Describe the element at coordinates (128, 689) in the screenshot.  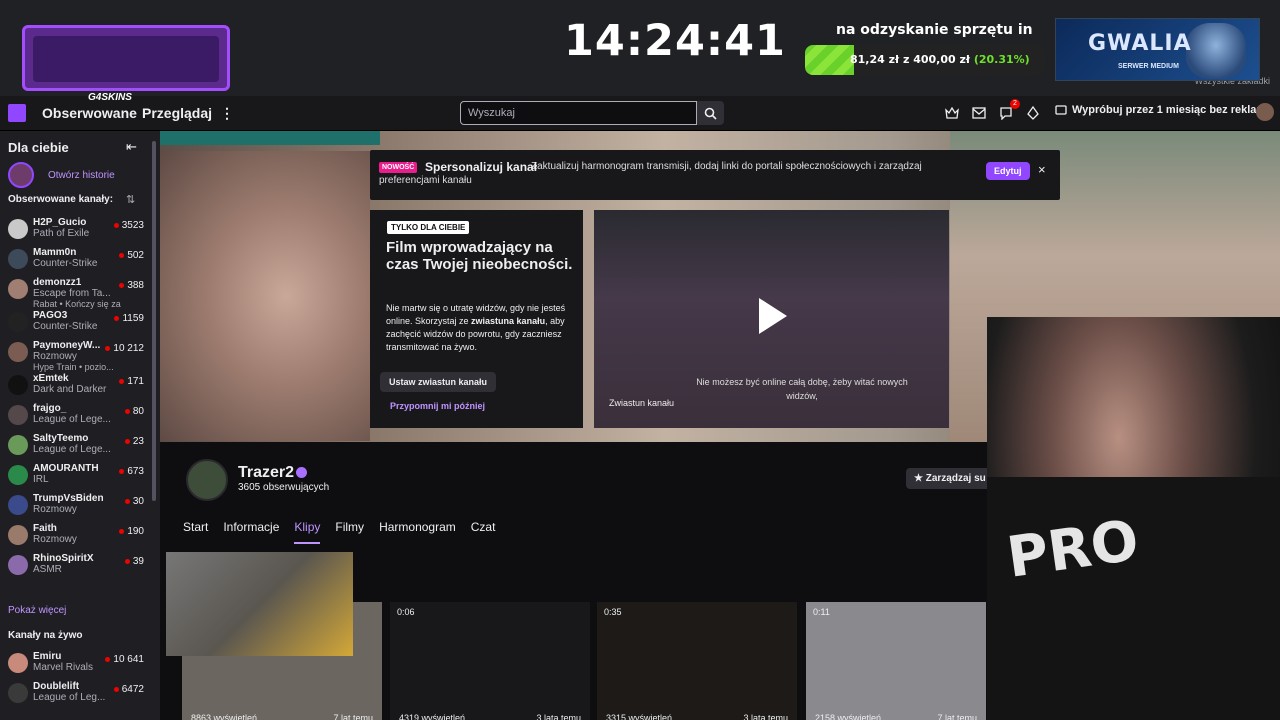
I see `viewer-count: 6472` at that location.